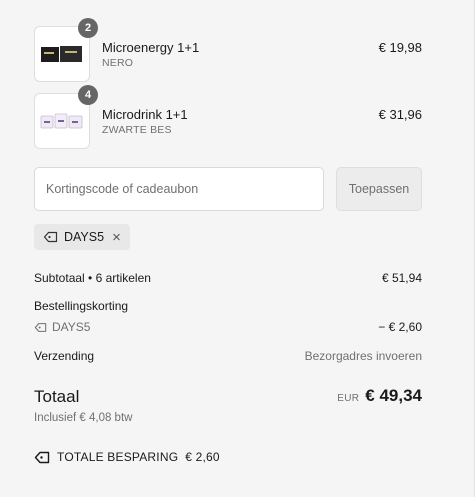 This screenshot has width=475, height=497. What do you see at coordinates (400, 114) in the screenshot?
I see `product-price: € 31,96` at bounding box center [400, 114].